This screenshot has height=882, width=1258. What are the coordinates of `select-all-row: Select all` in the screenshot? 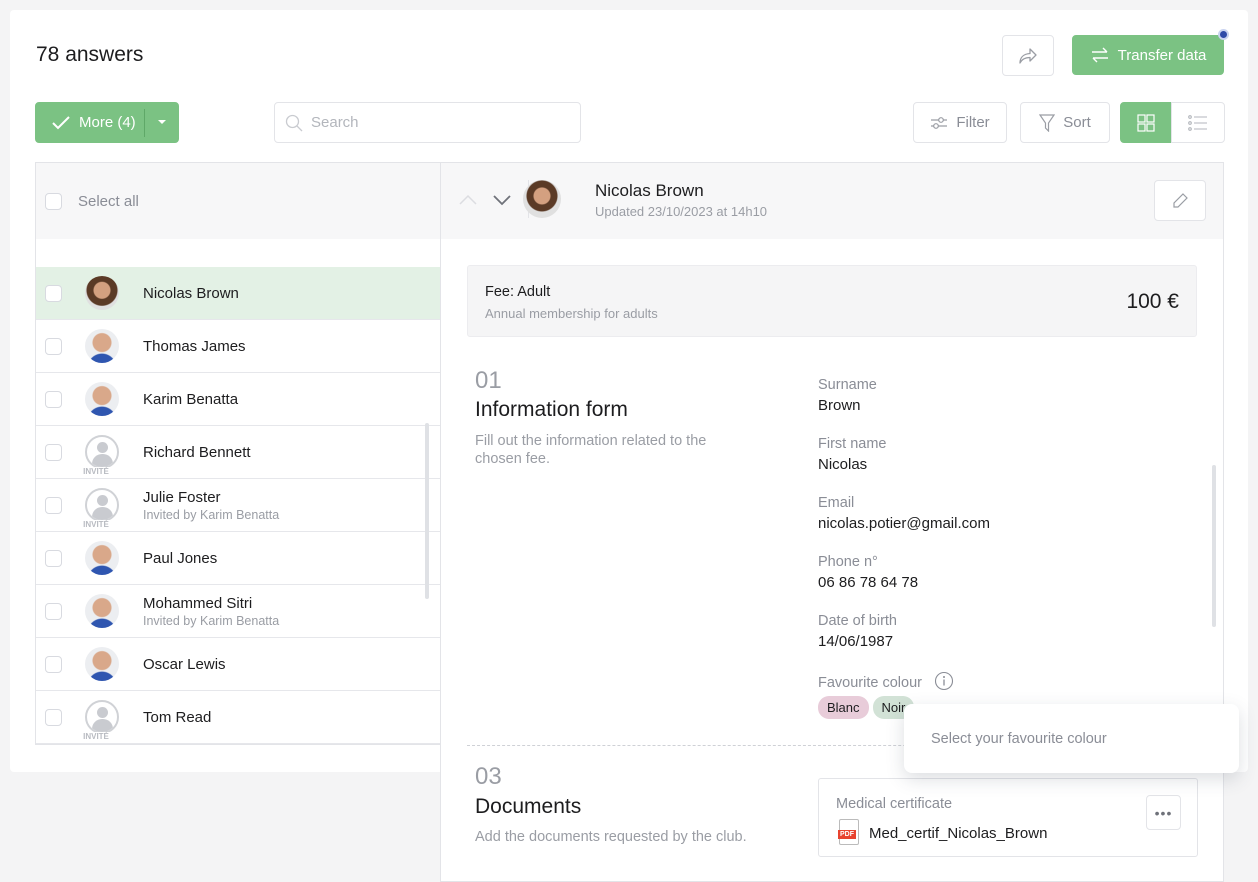 It's located at (238, 201).